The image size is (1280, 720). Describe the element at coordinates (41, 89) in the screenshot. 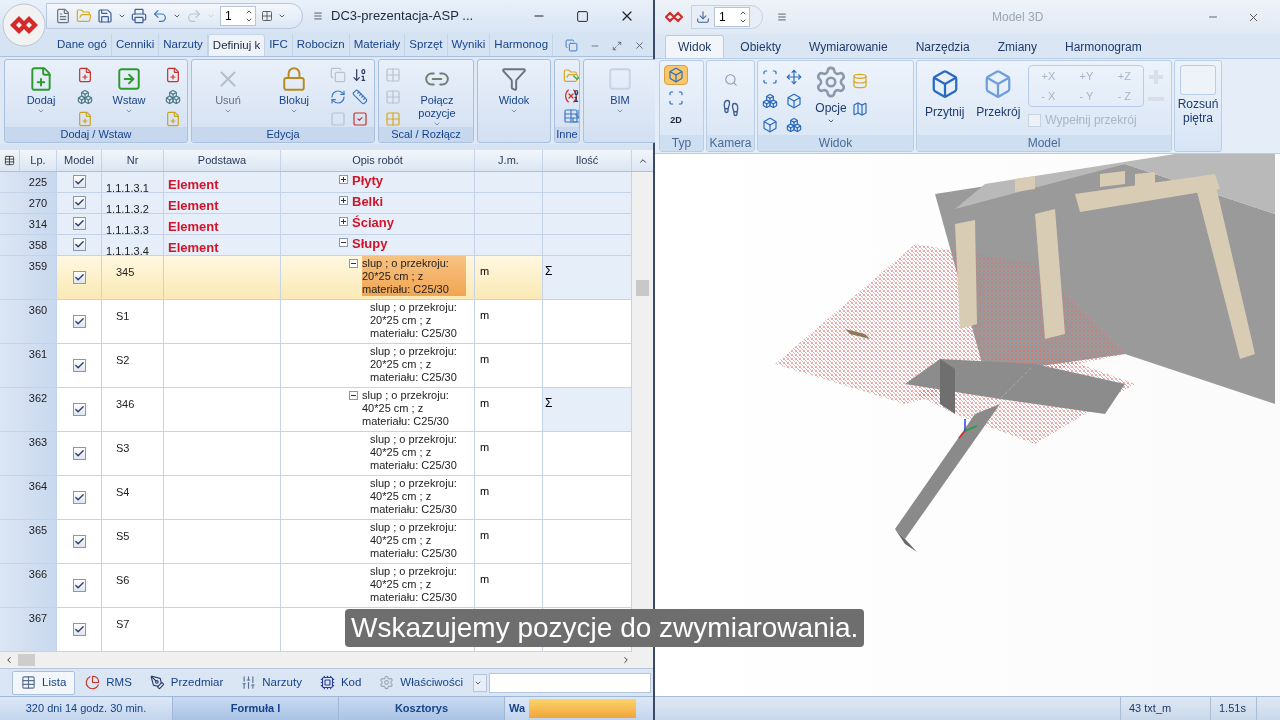

I see `ribbon-button: Dodaj` at that location.